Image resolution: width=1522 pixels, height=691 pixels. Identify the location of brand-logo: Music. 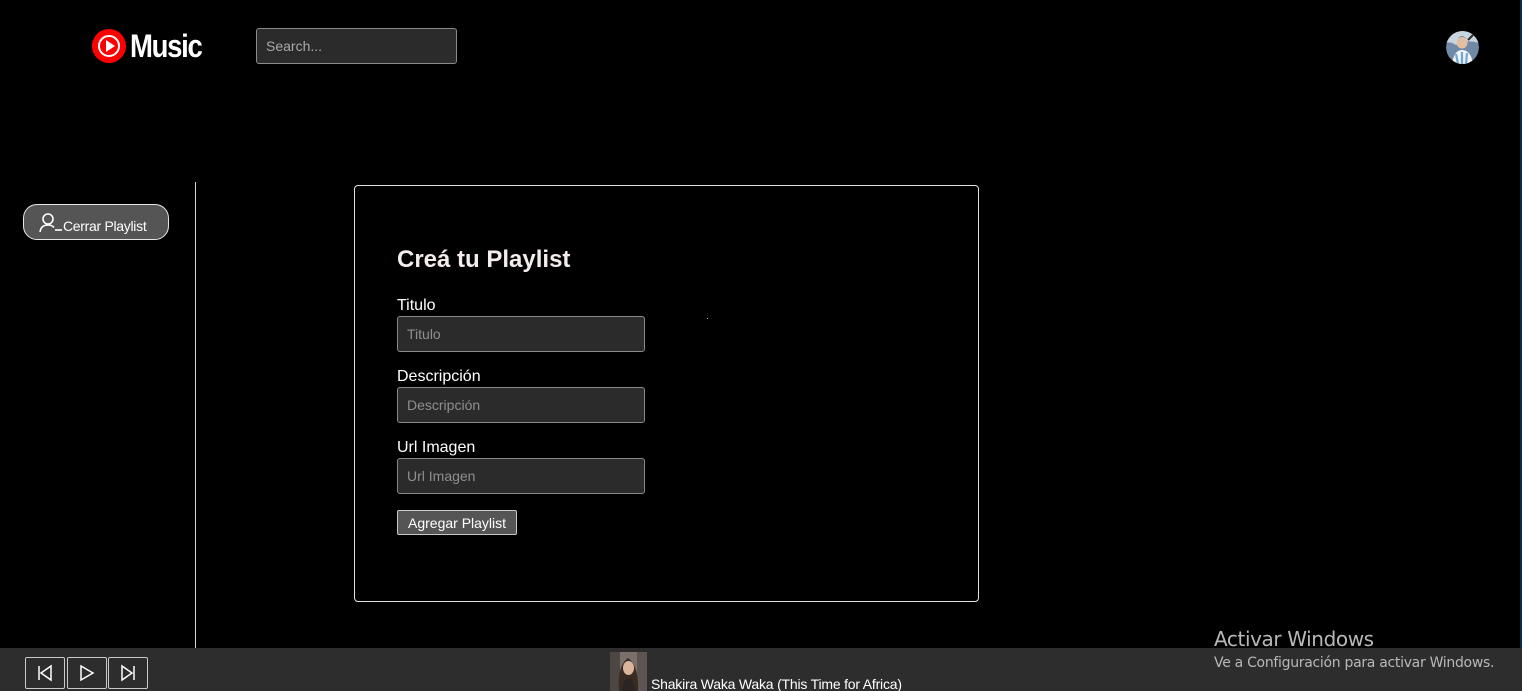
(152, 46).